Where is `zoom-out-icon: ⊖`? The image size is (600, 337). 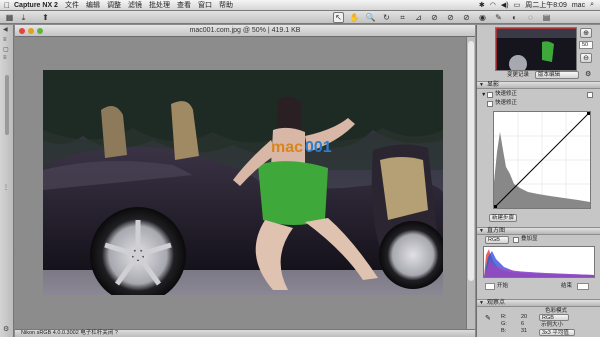 zoom-out-icon: ⊖ is located at coordinates (586, 58).